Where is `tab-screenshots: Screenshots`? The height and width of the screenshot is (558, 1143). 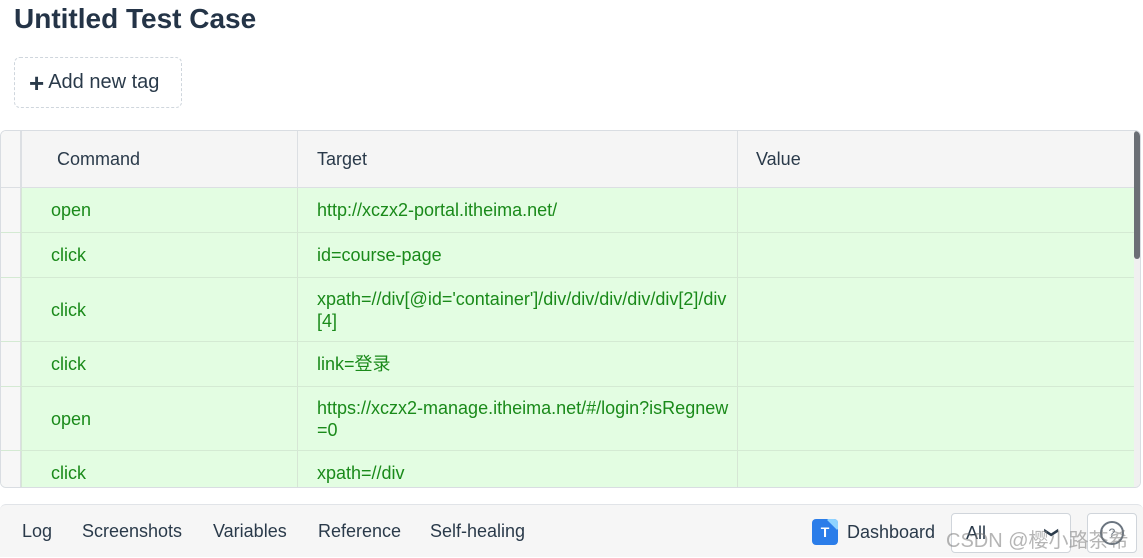 tab-screenshots: Screenshots is located at coordinates (132, 531).